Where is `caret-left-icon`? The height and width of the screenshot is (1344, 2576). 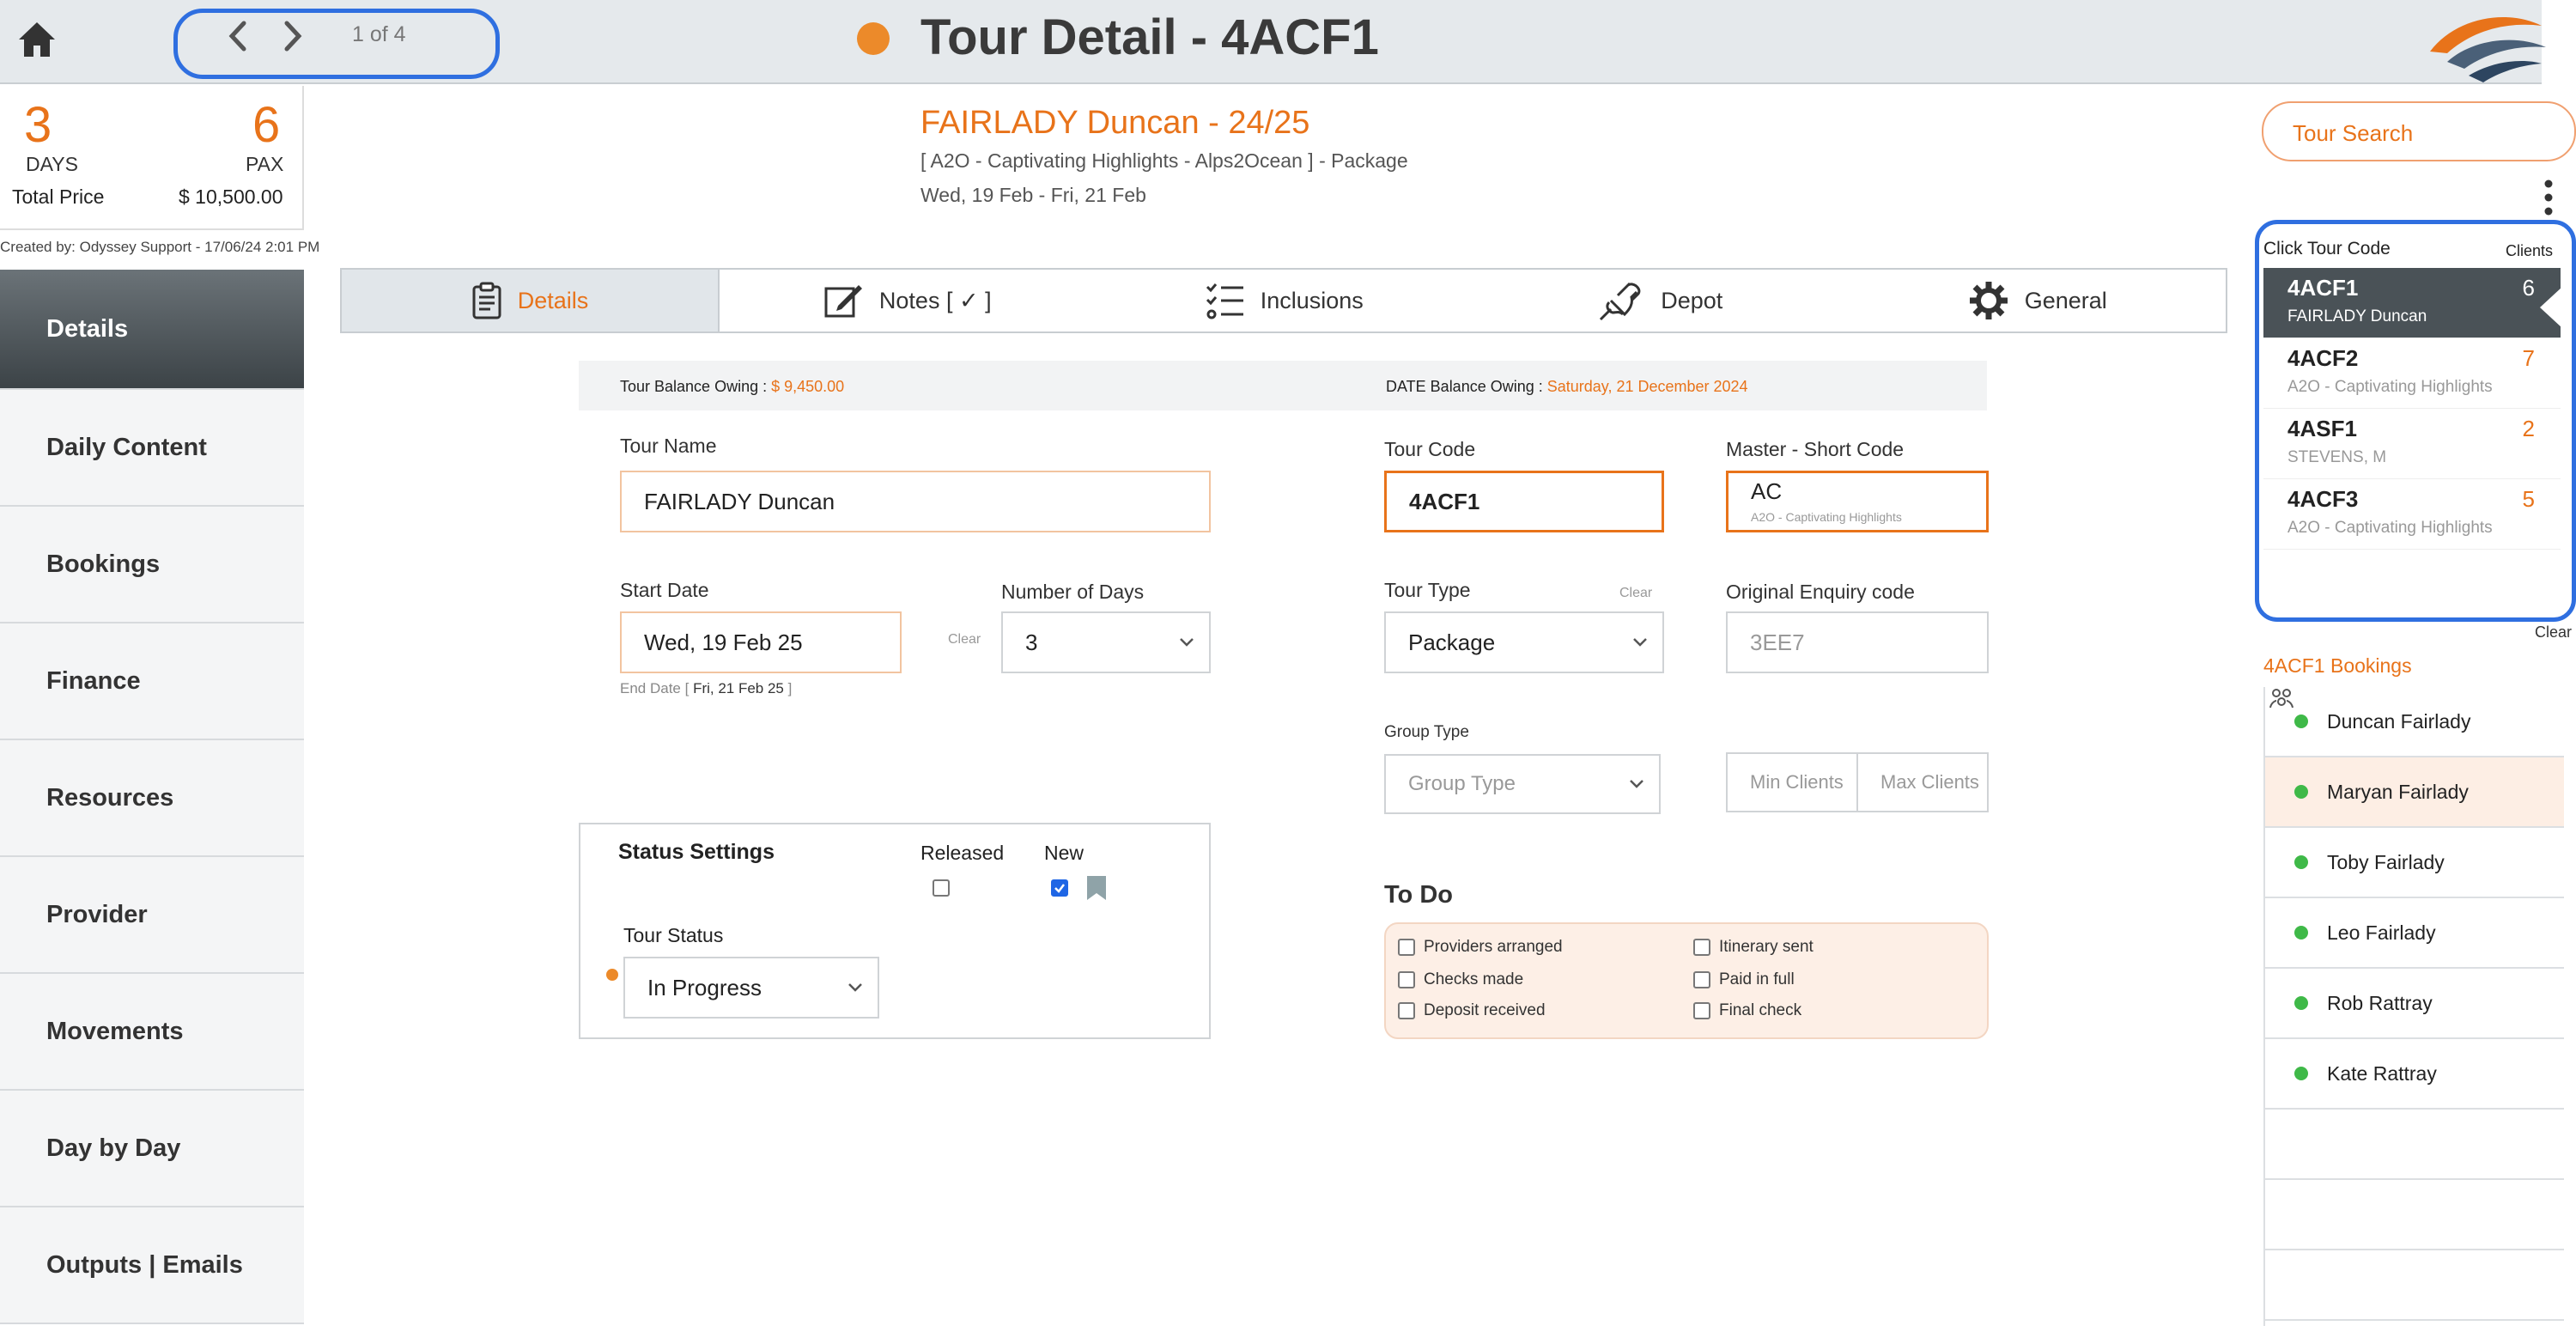 caret-left-icon is located at coordinates (2551, 307).